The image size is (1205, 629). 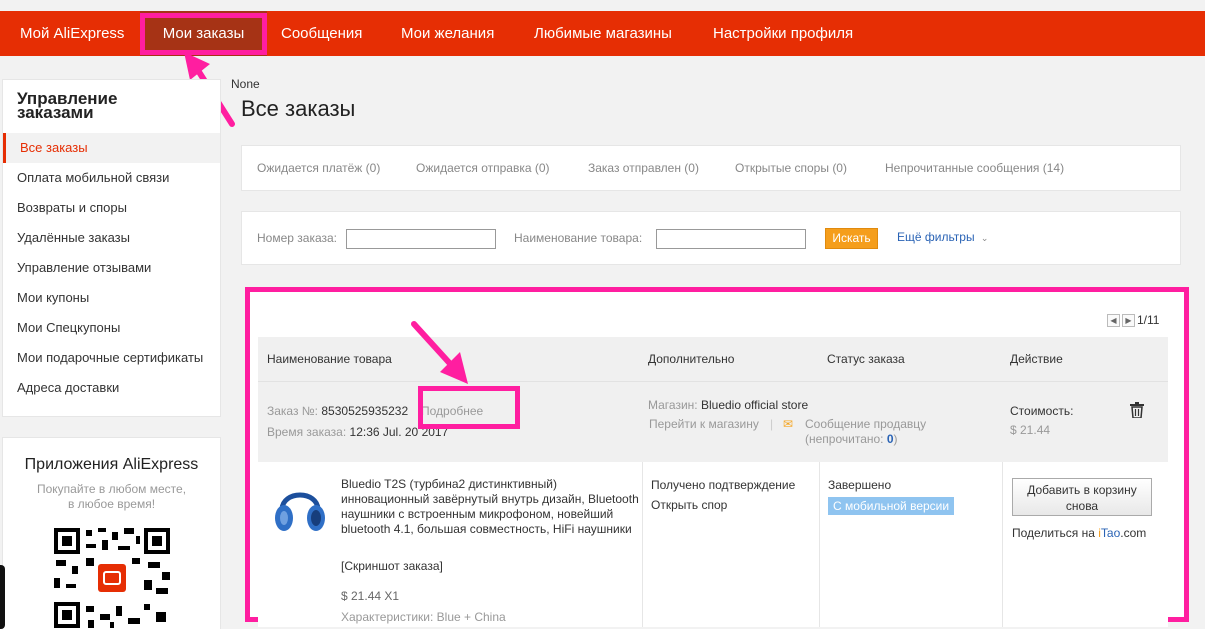 What do you see at coordinates (321, 33) in the screenshot?
I see `nav-messages: Сообщения` at bounding box center [321, 33].